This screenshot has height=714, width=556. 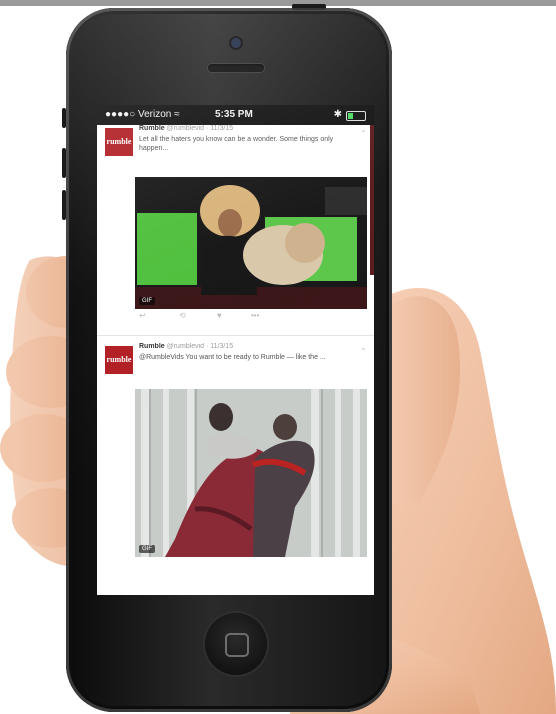 What do you see at coordinates (64, 118) in the screenshot?
I see `mute-switch` at bounding box center [64, 118].